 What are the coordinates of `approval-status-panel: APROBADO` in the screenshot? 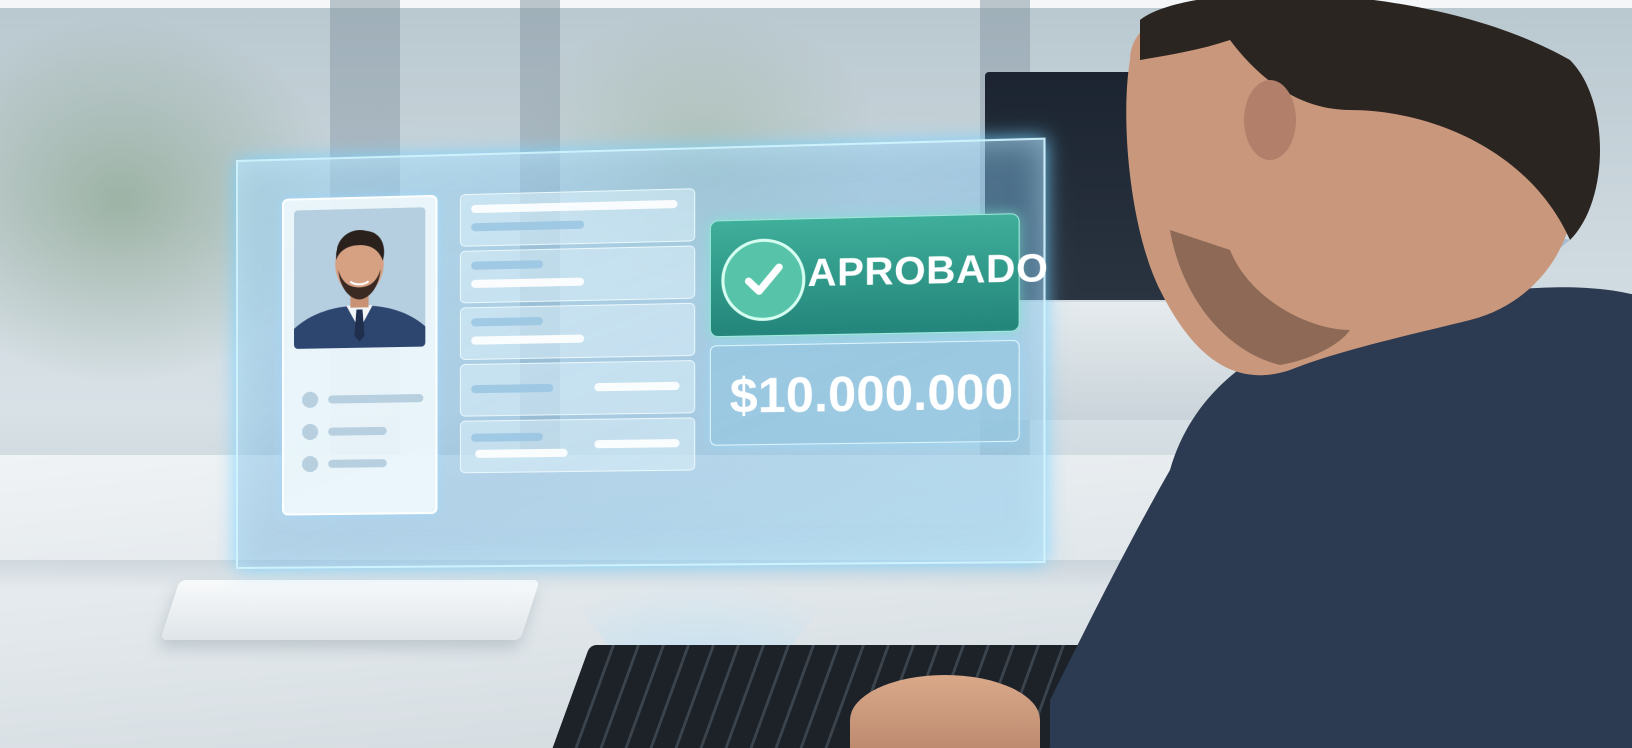 It's located at (865, 275).